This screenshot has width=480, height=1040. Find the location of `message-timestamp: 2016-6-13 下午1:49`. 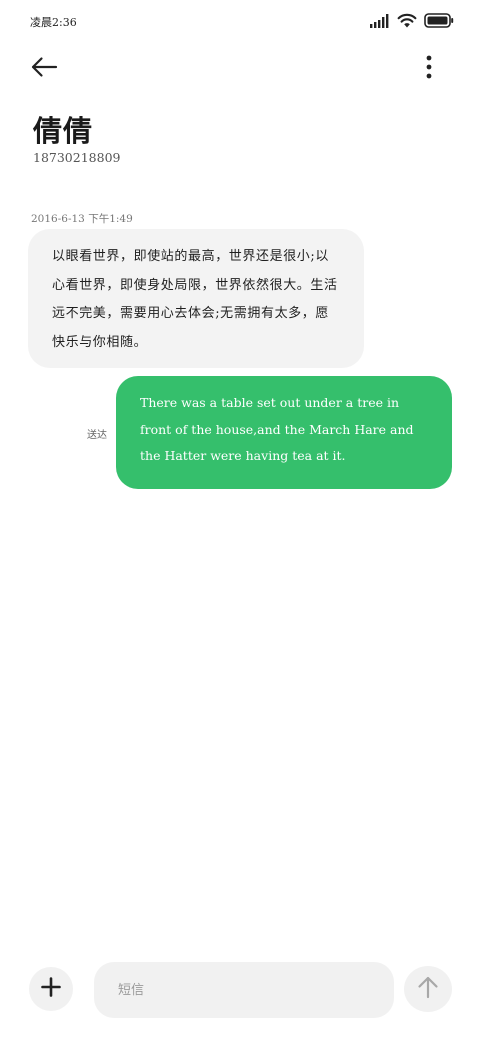

message-timestamp: 2016-6-13 下午1:49 is located at coordinates (82, 219).